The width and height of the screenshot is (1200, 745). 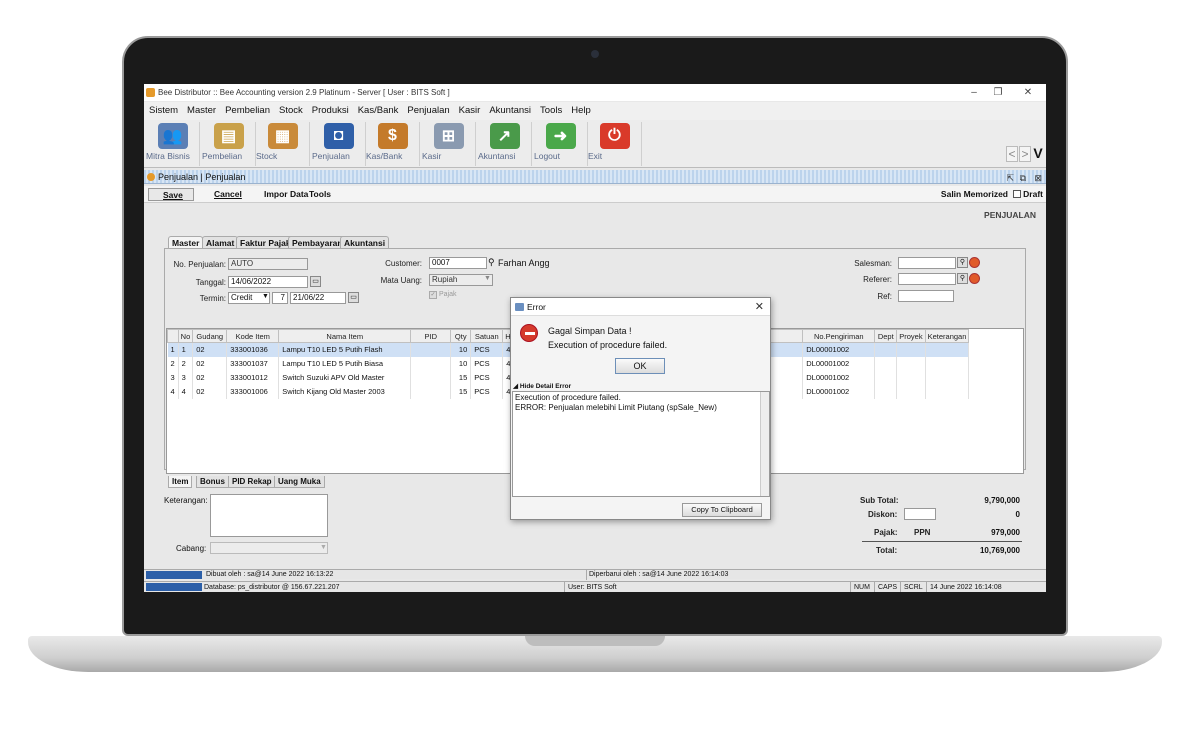 What do you see at coordinates (536, 307) in the screenshot?
I see `dialog-title: Error` at bounding box center [536, 307].